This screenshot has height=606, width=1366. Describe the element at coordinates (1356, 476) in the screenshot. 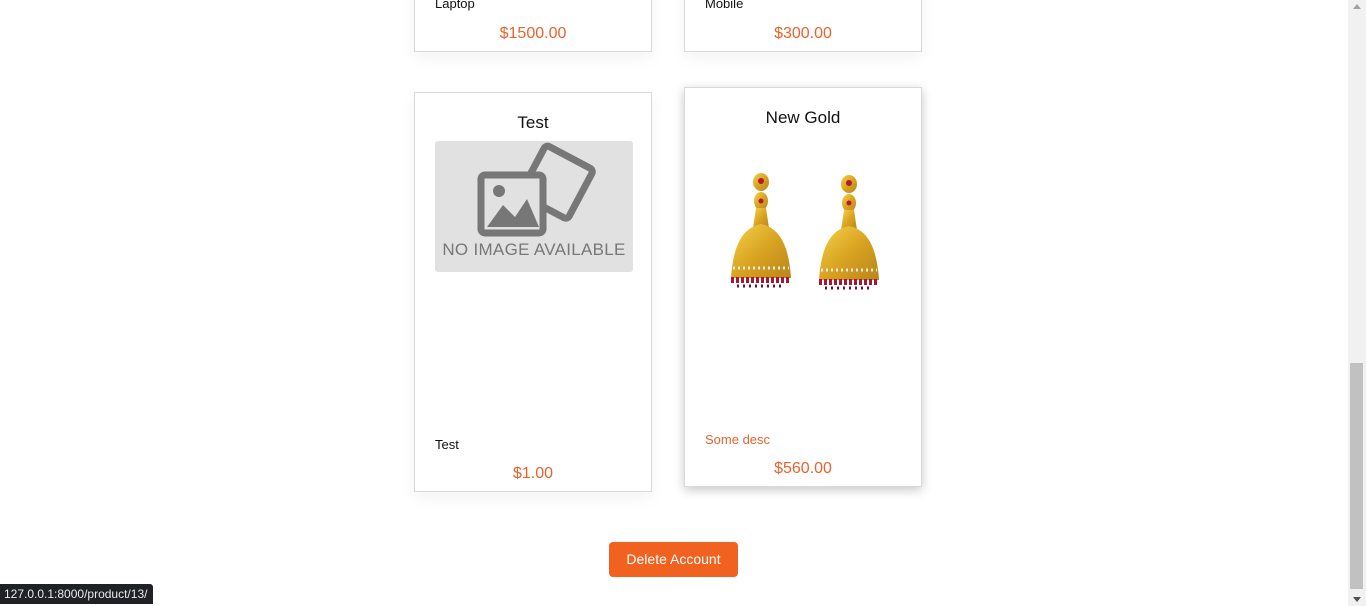

I see `scrollbar-thumb` at that location.